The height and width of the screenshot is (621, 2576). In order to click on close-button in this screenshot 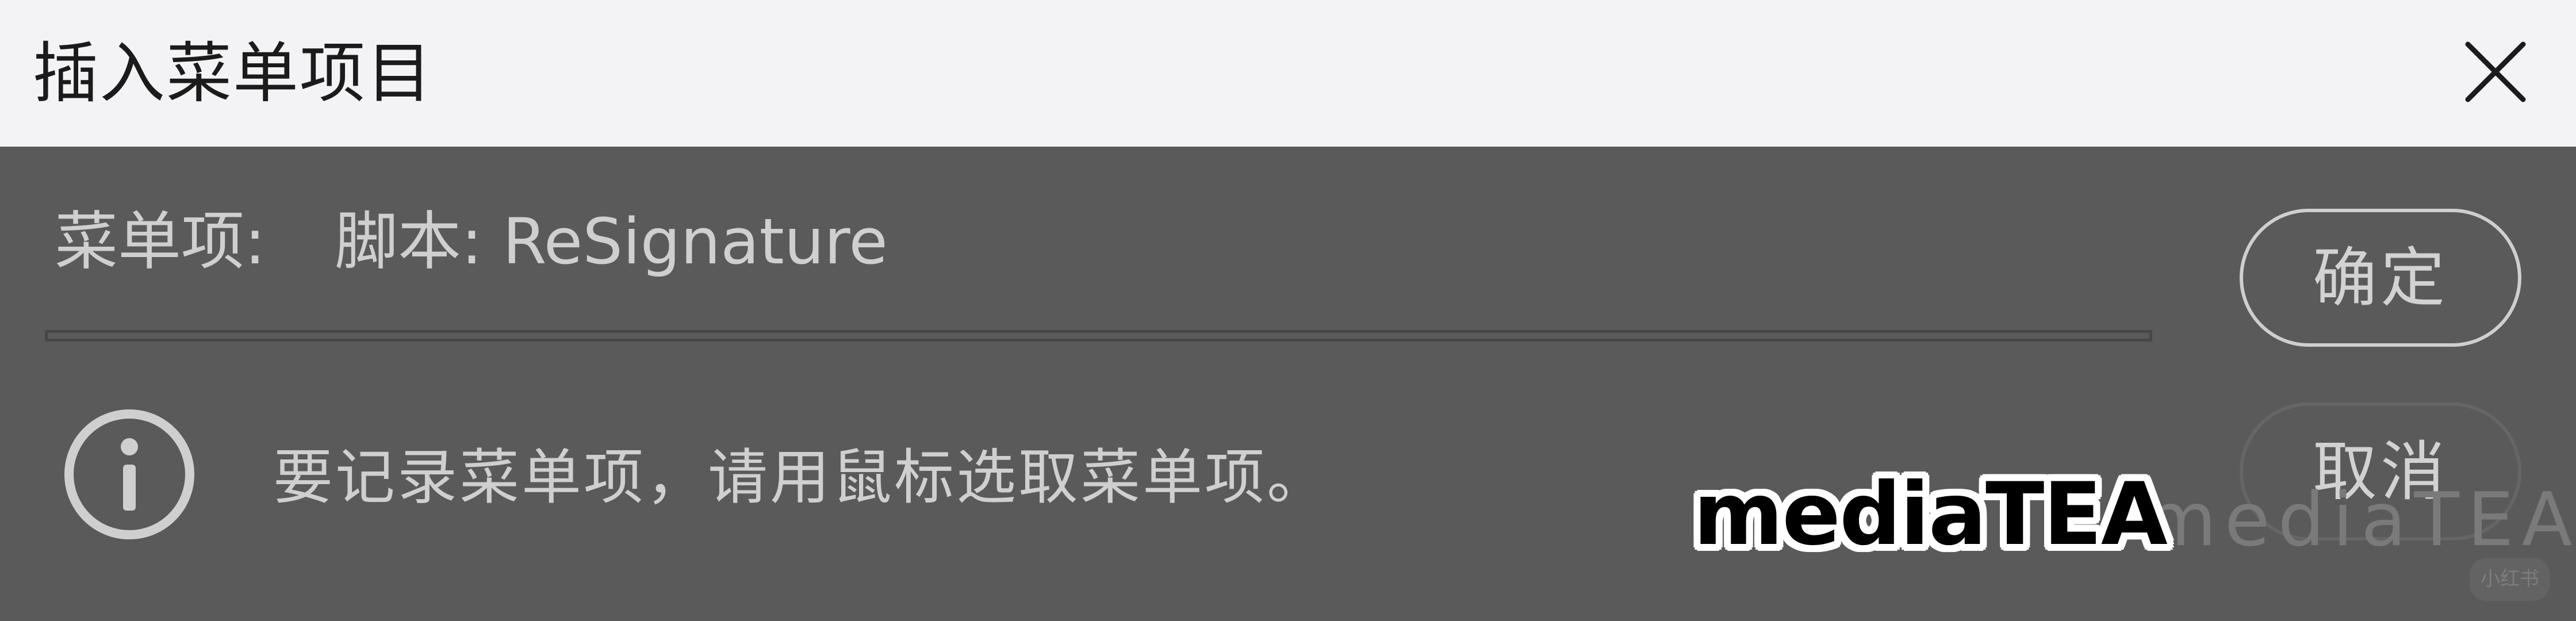, I will do `click(2495, 72)`.